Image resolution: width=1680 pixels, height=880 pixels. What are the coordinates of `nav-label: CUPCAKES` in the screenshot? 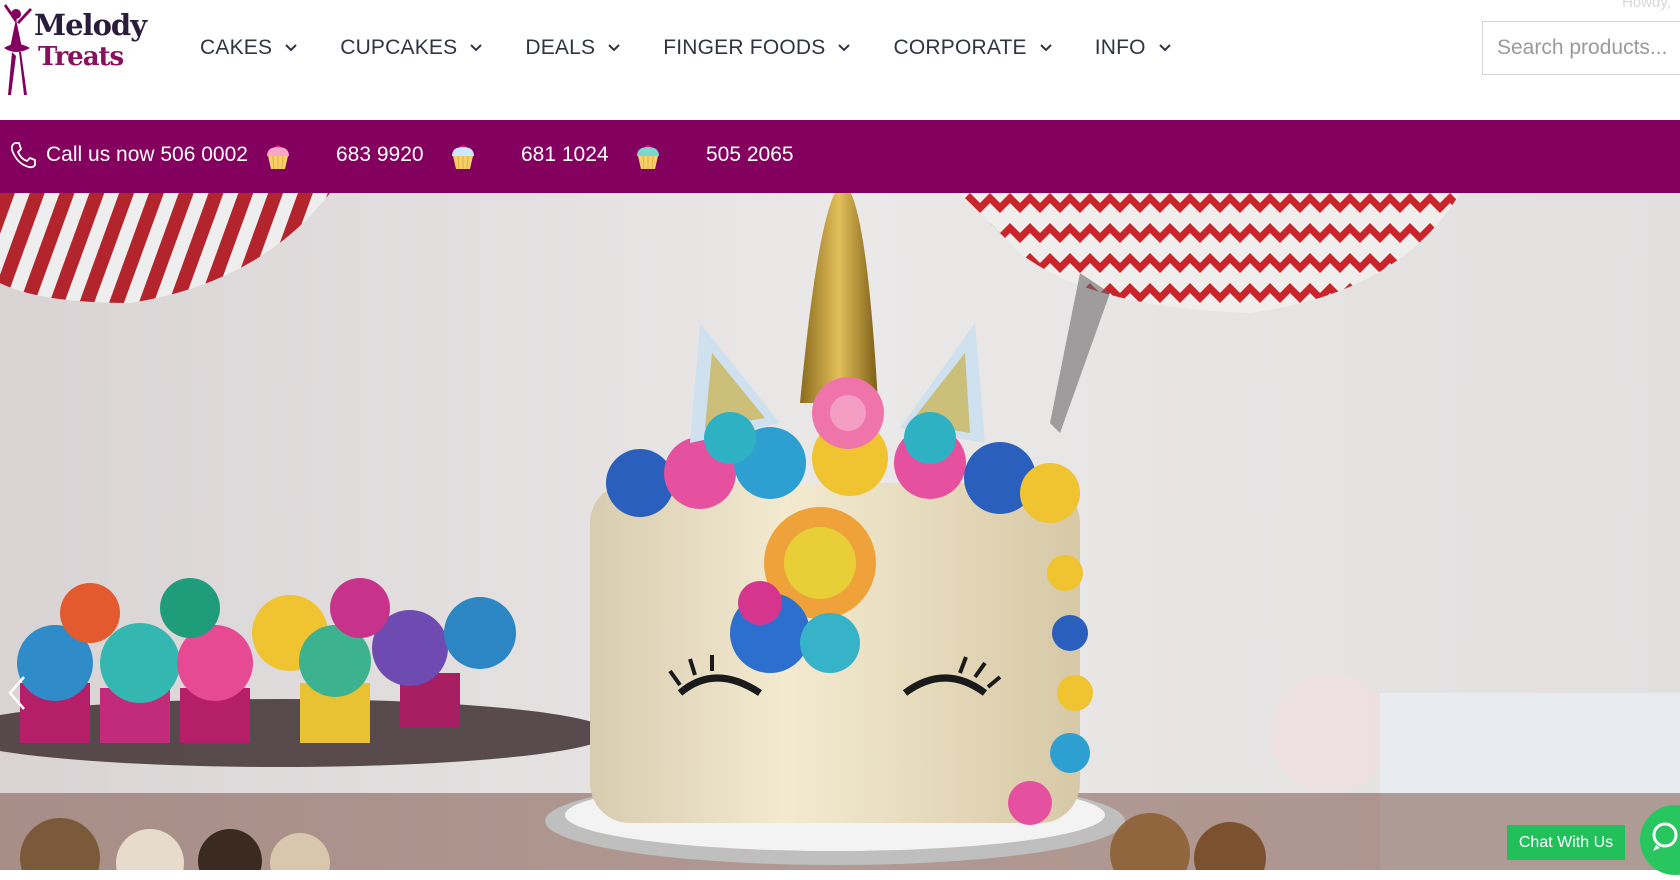 It's located at (399, 47).